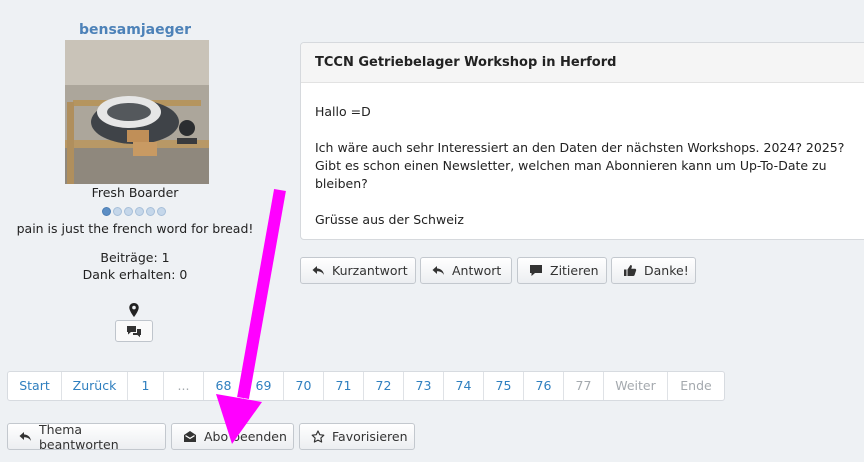 This screenshot has height=462, width=864. Describe the element at coordinates (35, 386) in the screenshot. I see `page-start: Start` at that location.